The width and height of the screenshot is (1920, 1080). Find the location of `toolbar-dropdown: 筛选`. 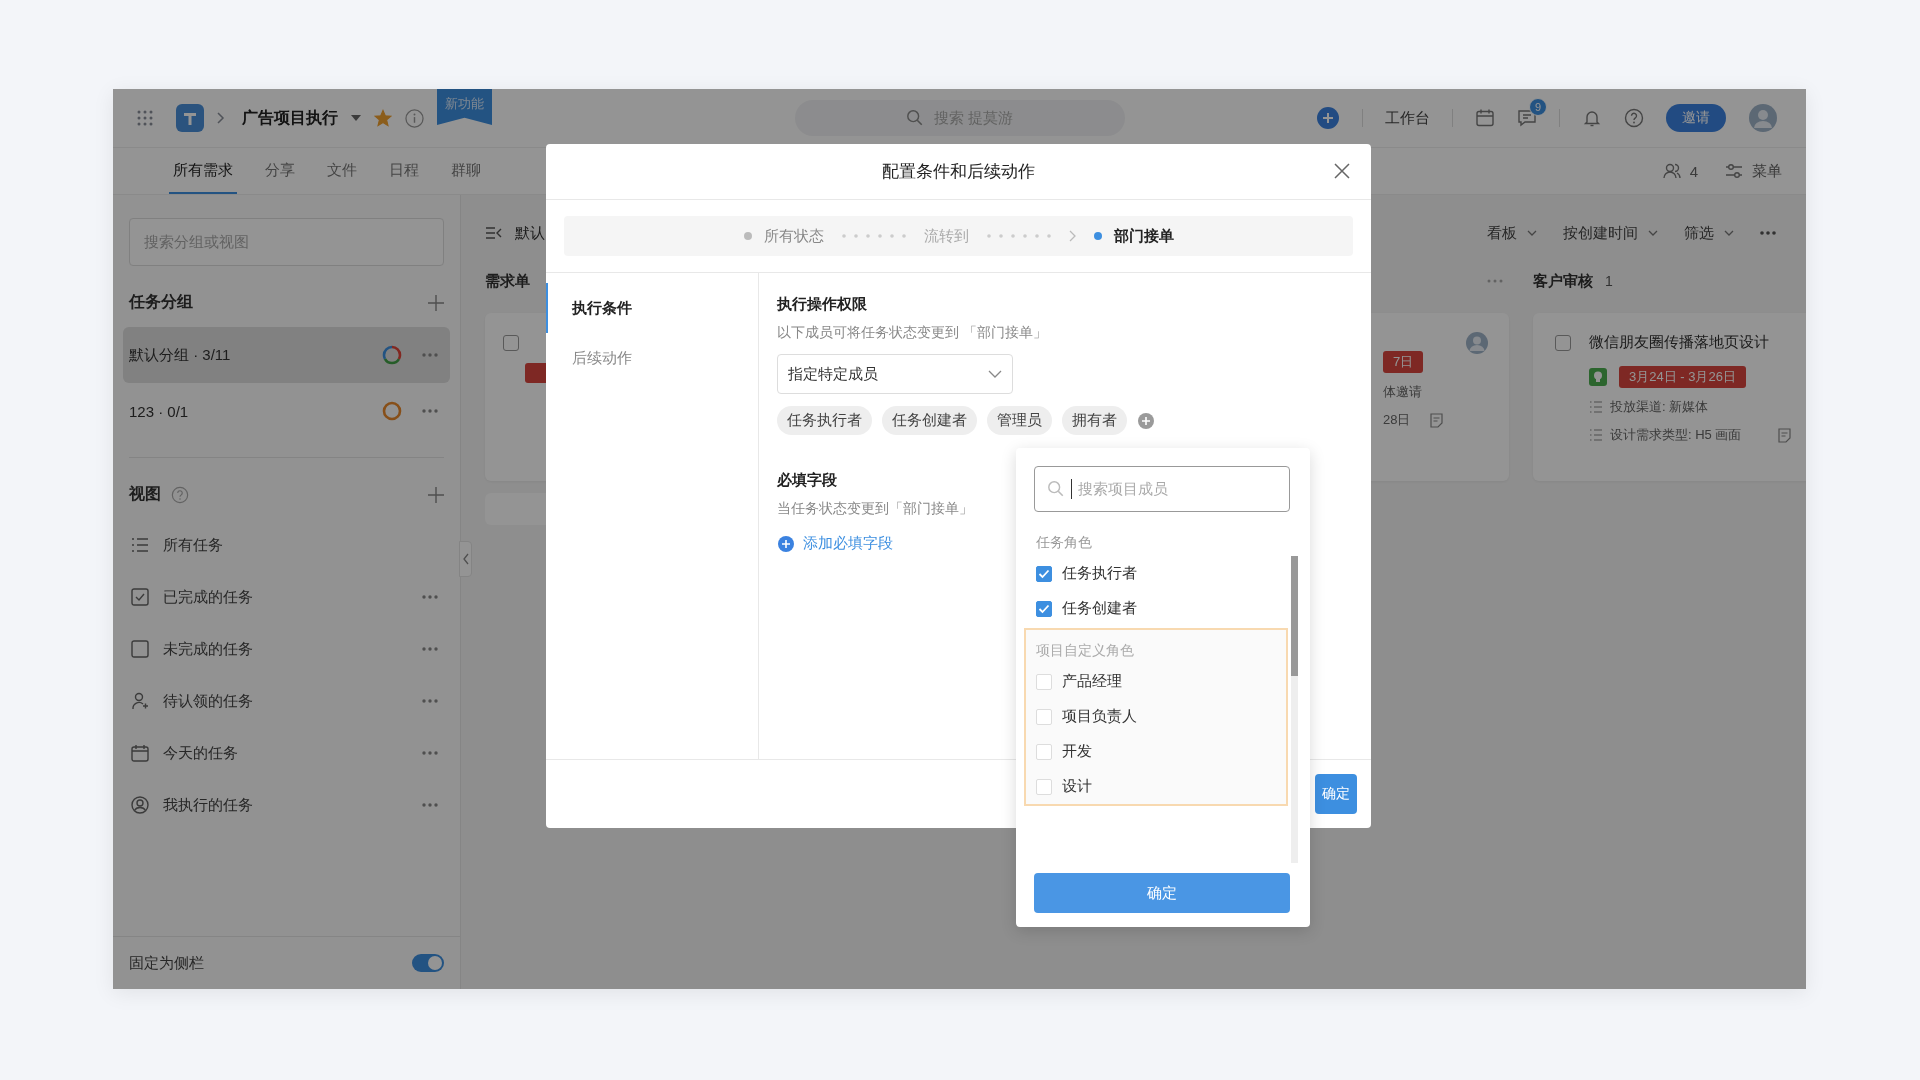

toolbar-dropdown: 筛选 is located at coordinates (1709, 233).